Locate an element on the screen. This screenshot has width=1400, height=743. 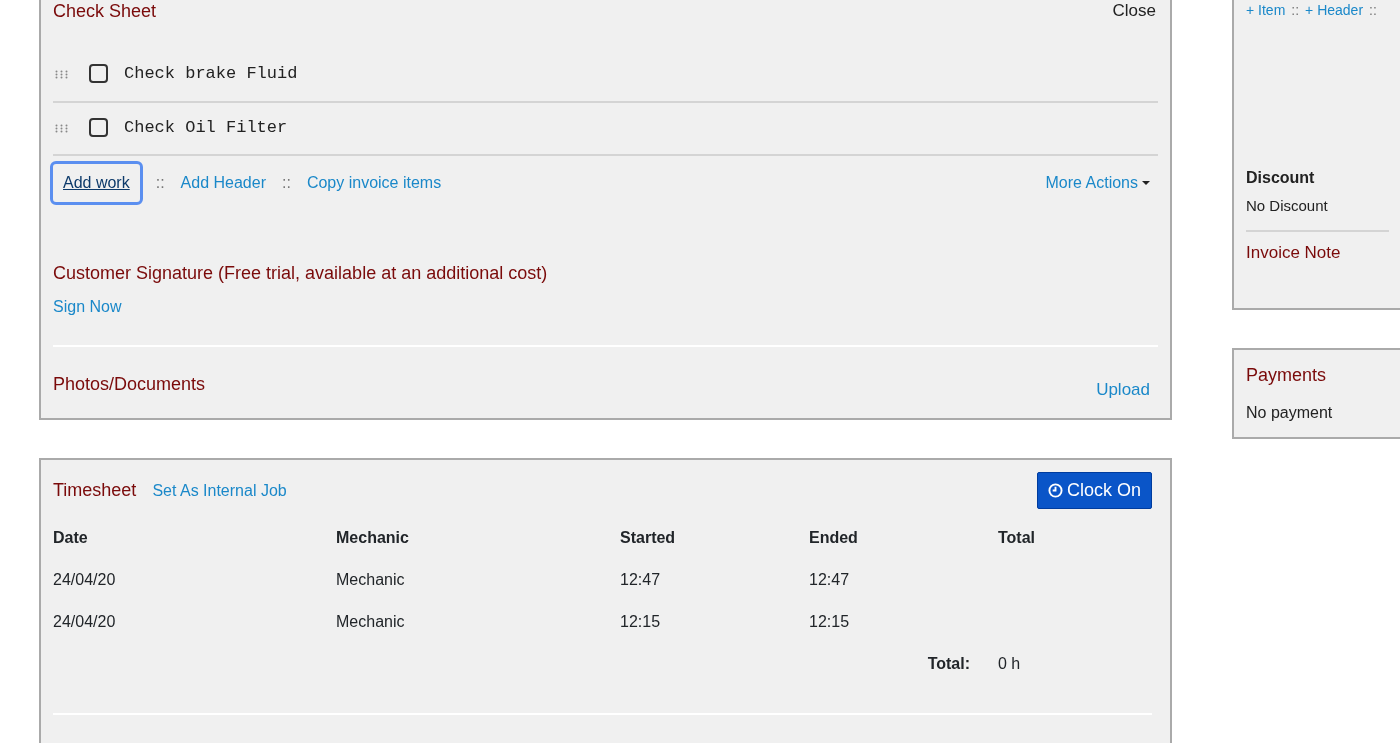
section-title: Invoice Note is located at coordinates (1294, 252).